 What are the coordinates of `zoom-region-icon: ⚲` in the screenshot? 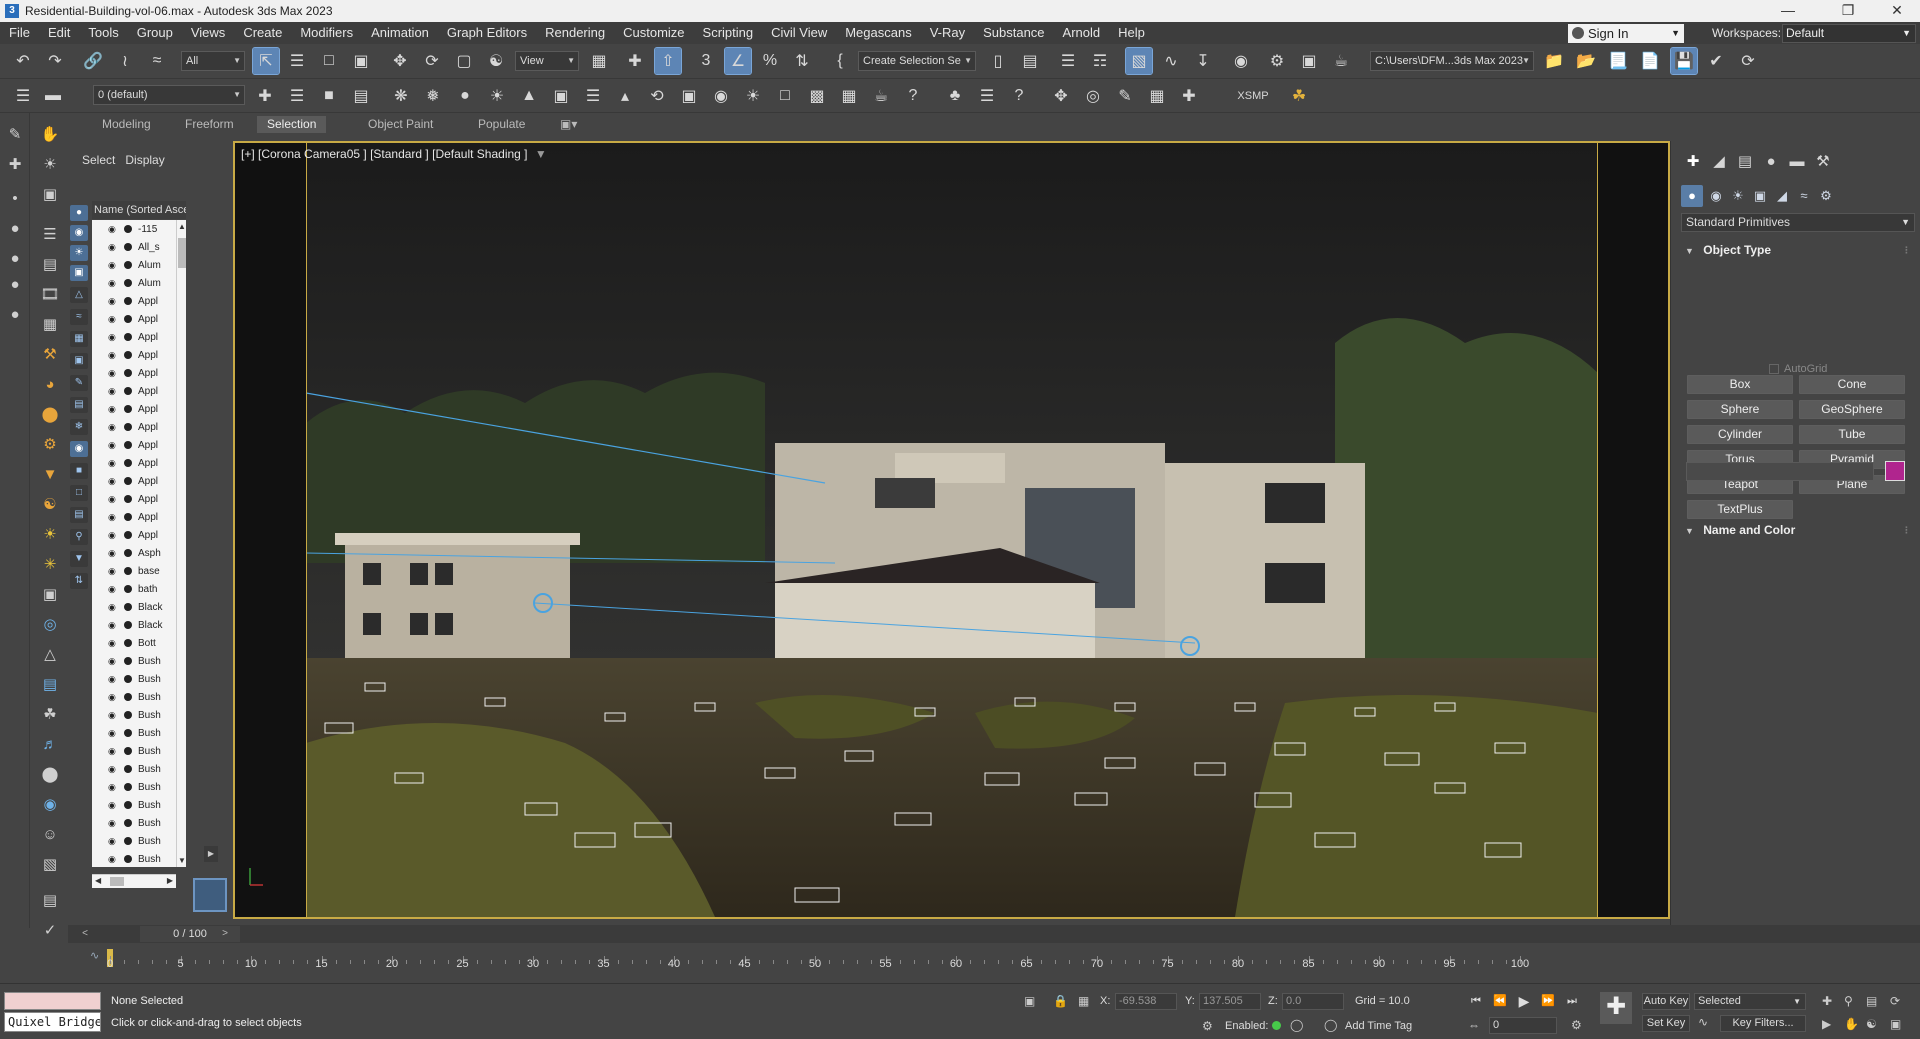 It's located at (1848, 1001).